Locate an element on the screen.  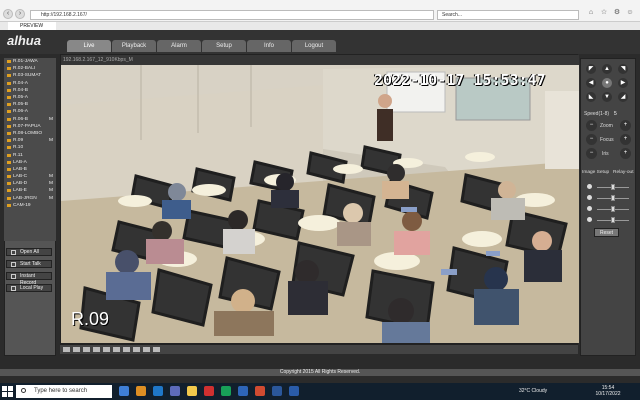
channel-item: R.09 M is located at coordinates (30, 140).